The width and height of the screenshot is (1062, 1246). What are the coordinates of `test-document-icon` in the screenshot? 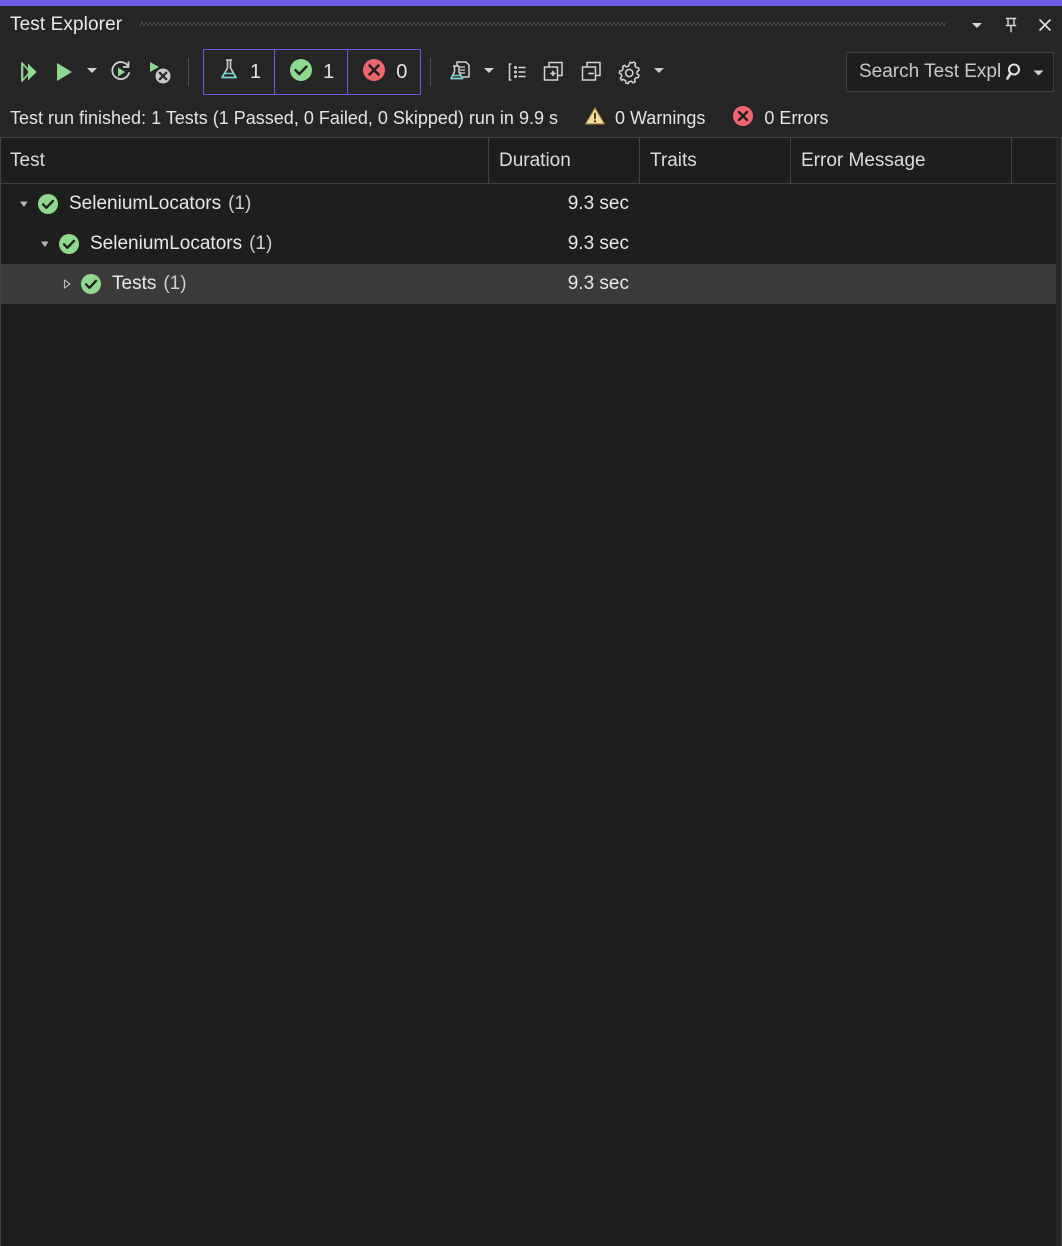 It's located at (460, 72).